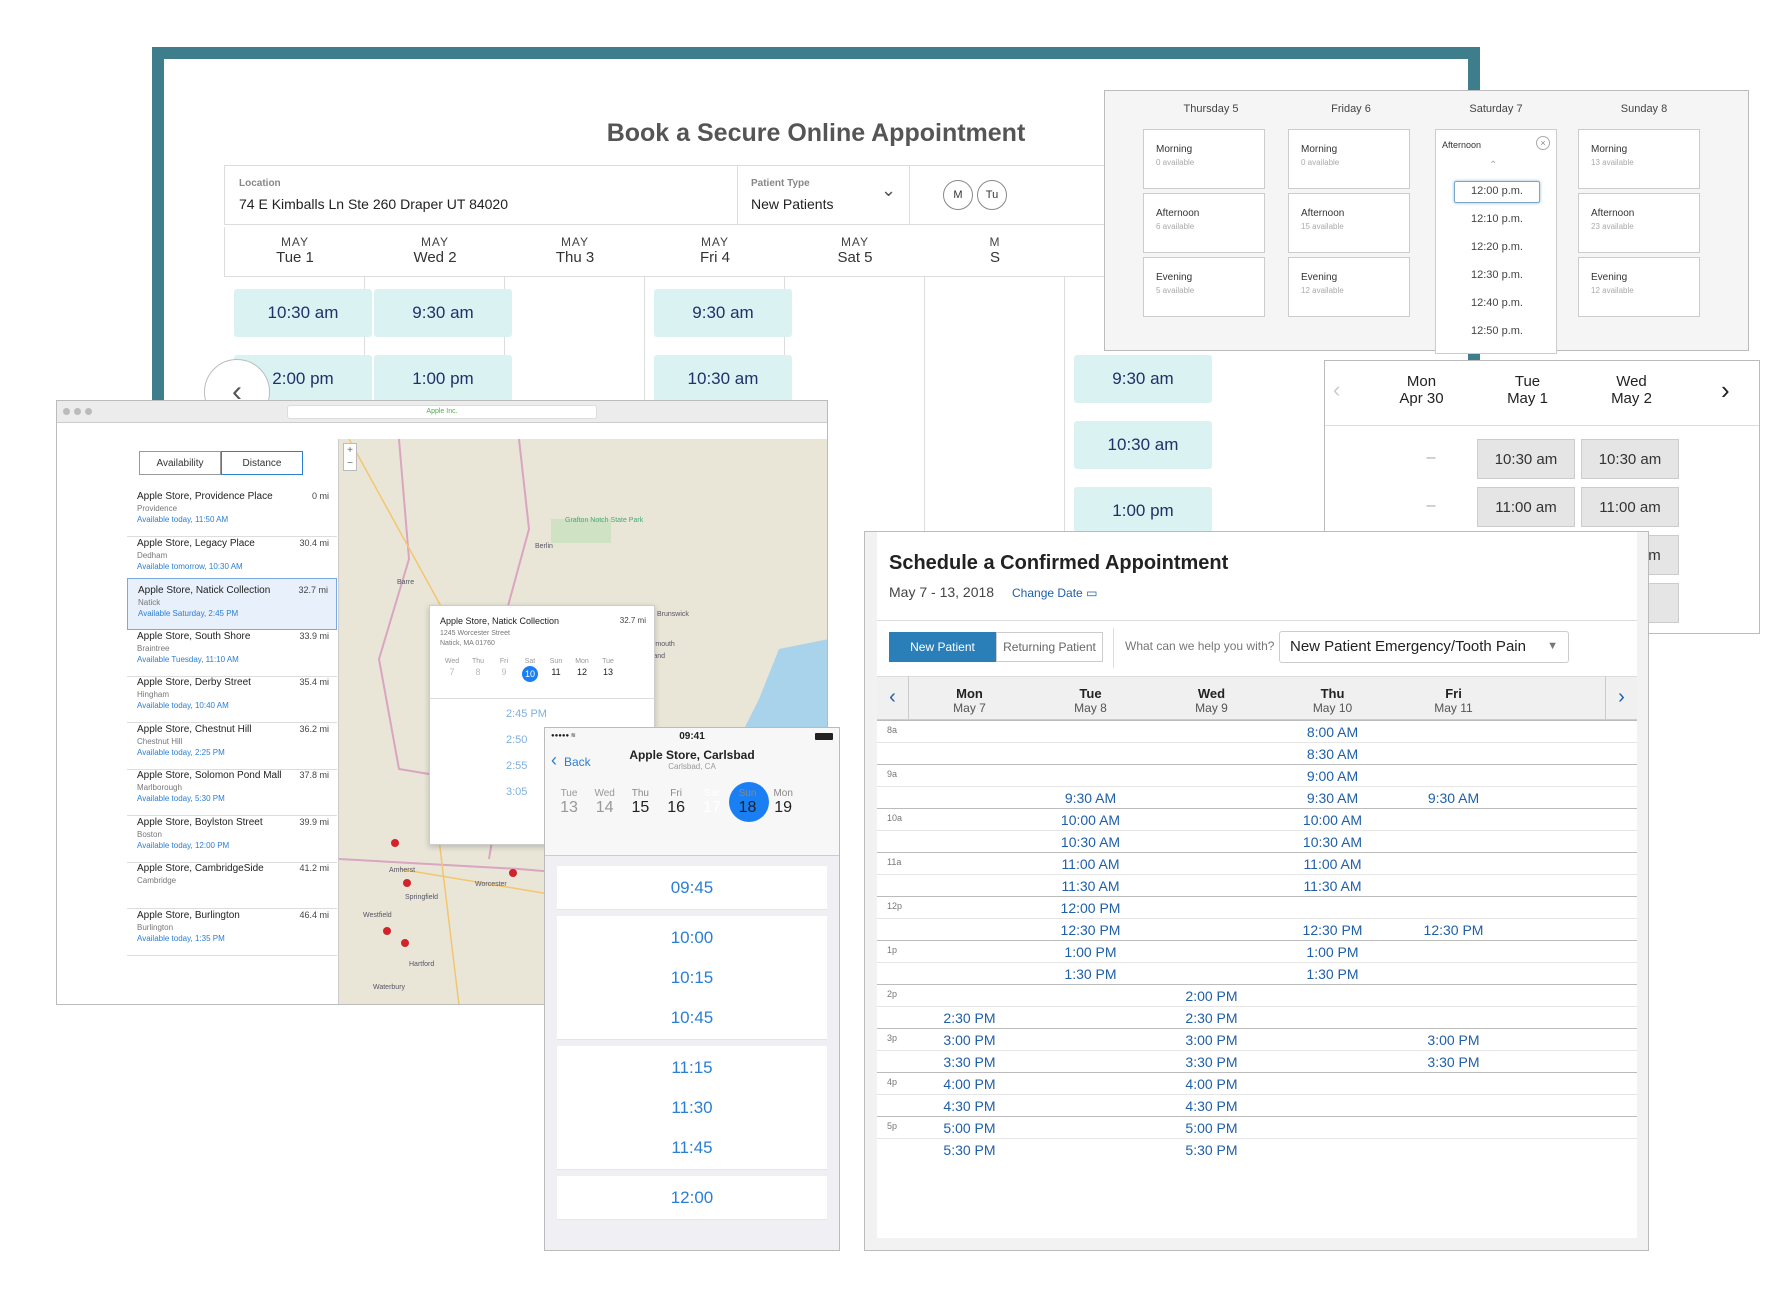 Image resolution: width=1789 pixels, height=1292 pixels. Describe the element at coordinates (478, 667) in the screenshot. I see `popover-day: Thu 8` at that location.